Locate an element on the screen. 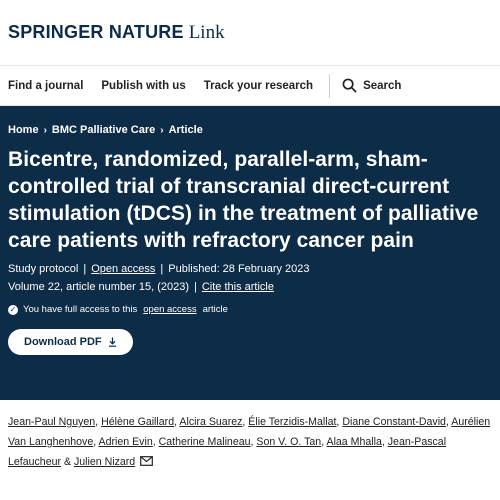 Image resolution: width=500 pixels, height=500 pixels. download-pdf-label: Download PDF is located at coordinates (63, 342).